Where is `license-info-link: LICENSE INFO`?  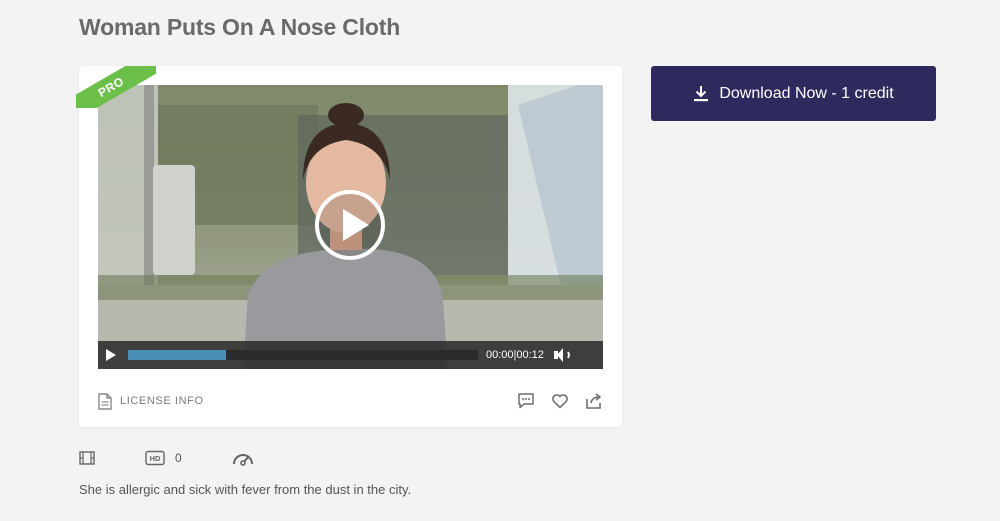
license-info-link: LICENSE INFO is located at coordinates (151, 401).